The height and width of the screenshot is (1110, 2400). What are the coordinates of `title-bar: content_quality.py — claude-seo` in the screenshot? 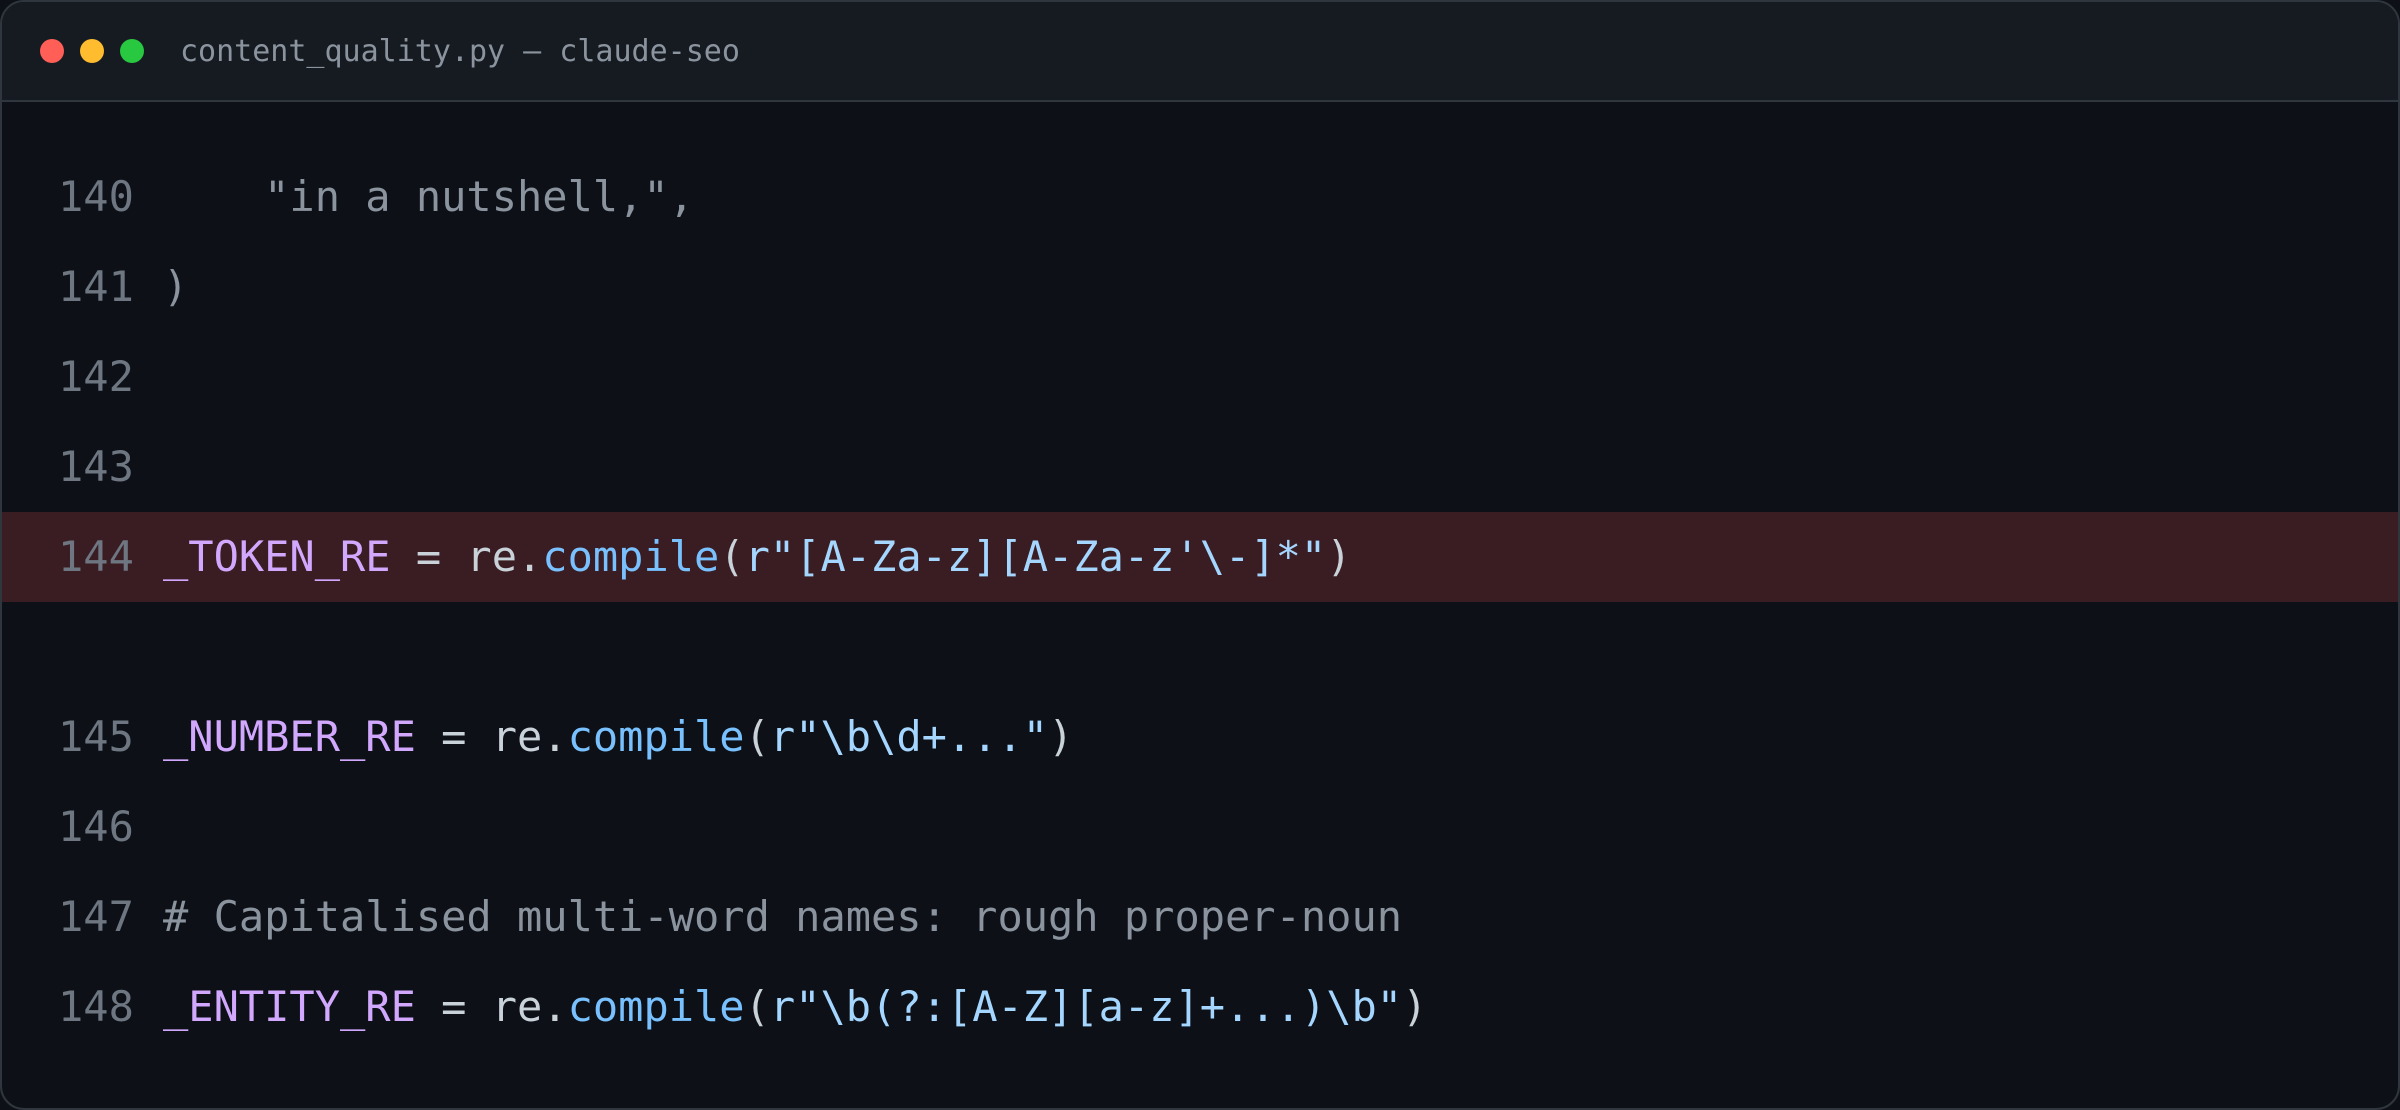 It's located at (1200, 52).